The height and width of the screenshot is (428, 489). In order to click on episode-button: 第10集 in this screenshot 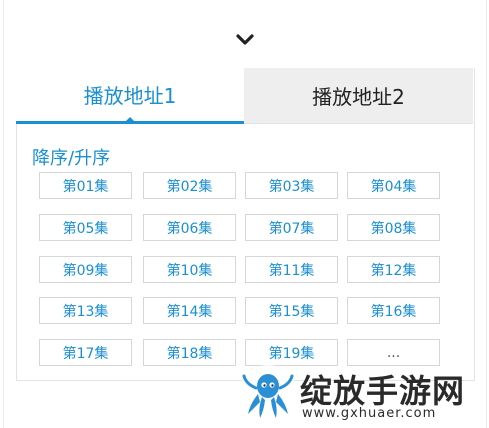, I will do `click(189, 269)`.